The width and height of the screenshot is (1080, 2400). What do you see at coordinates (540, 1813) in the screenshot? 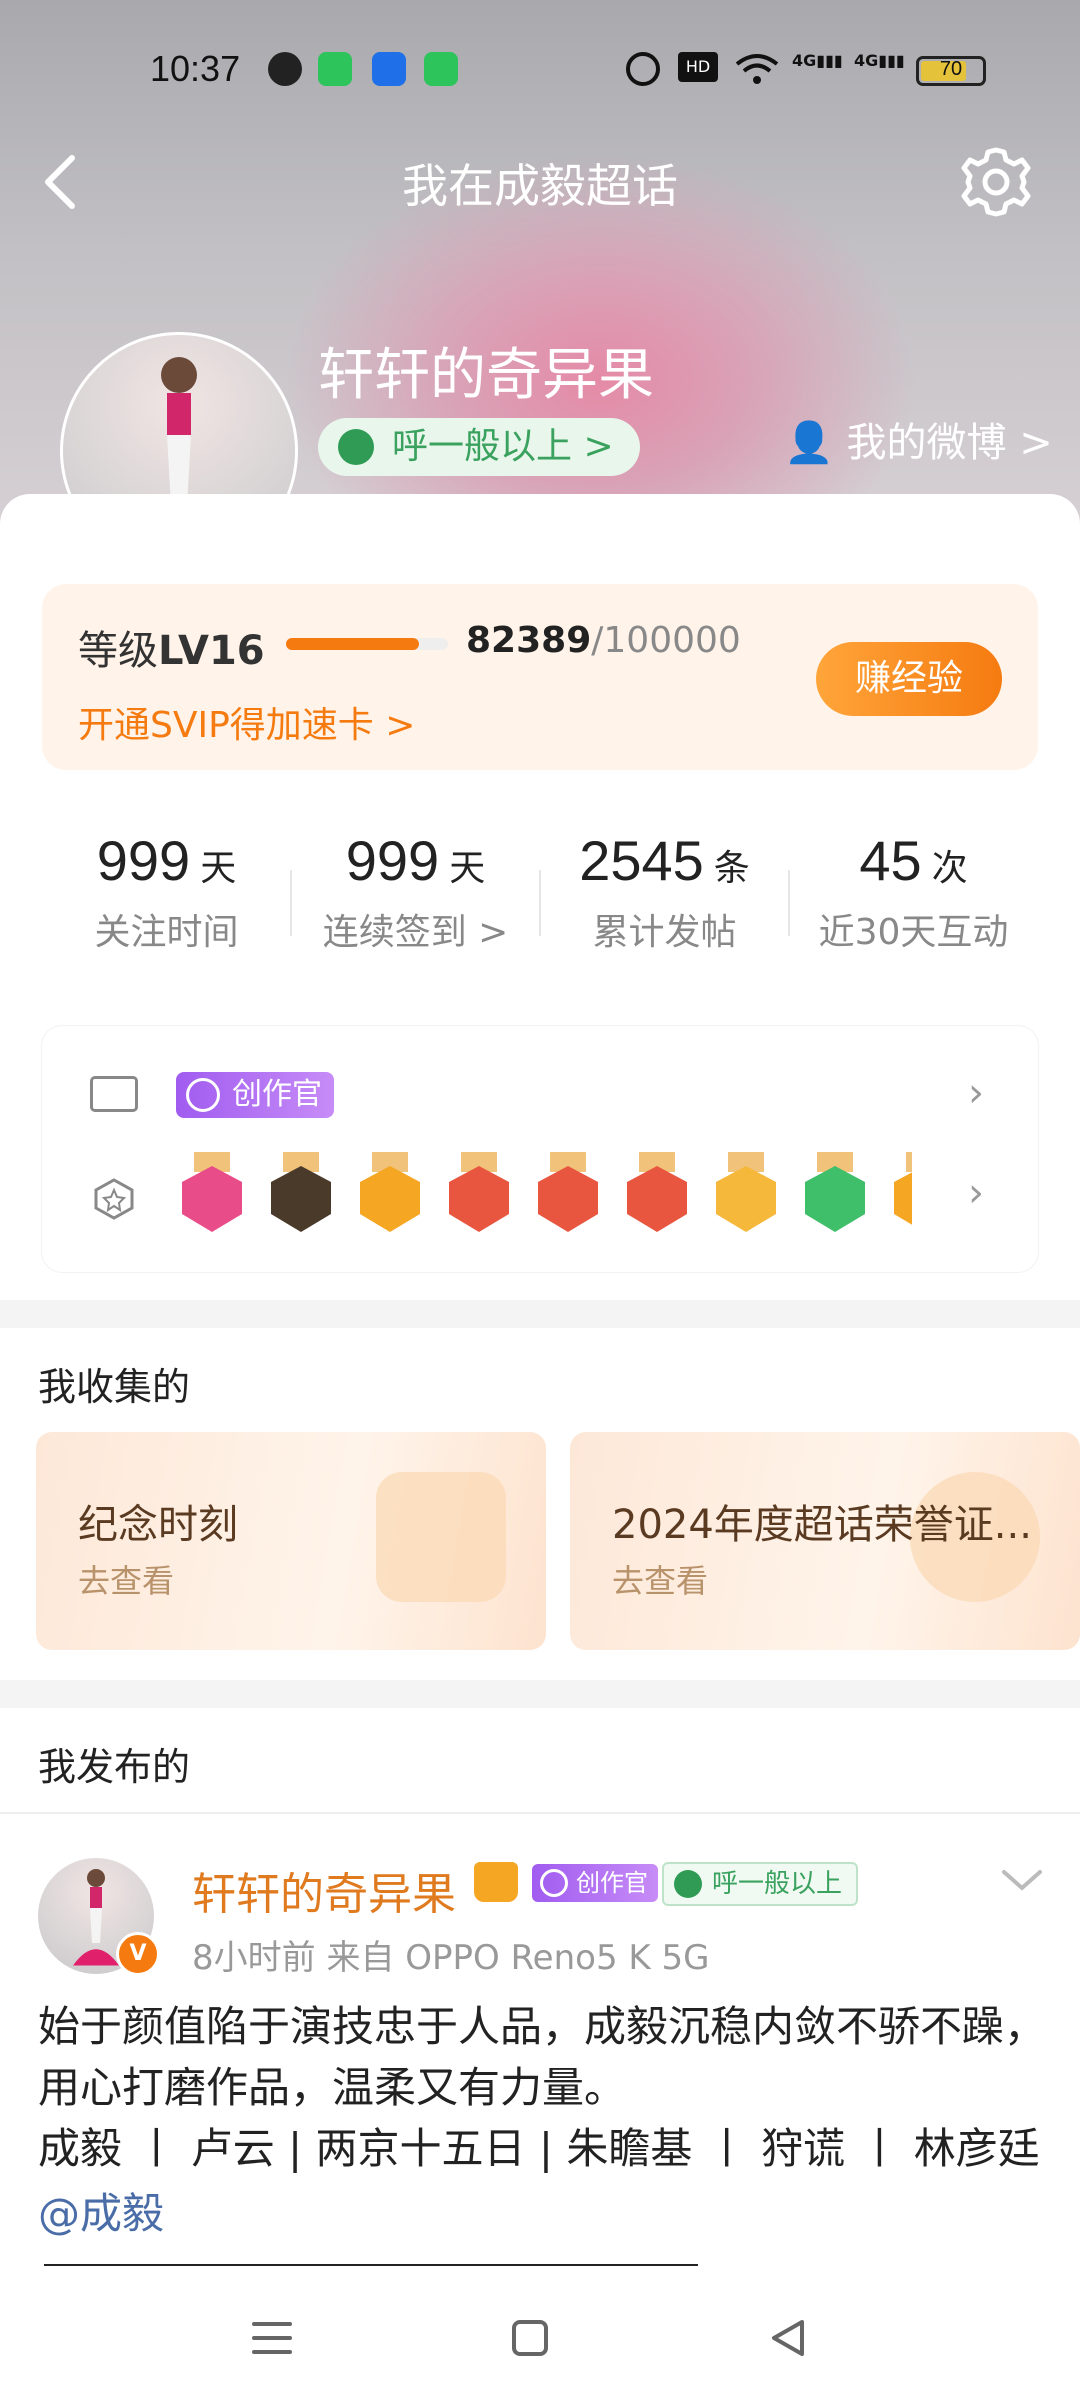
I see `divider-line` at bounding box center [540, 1813].